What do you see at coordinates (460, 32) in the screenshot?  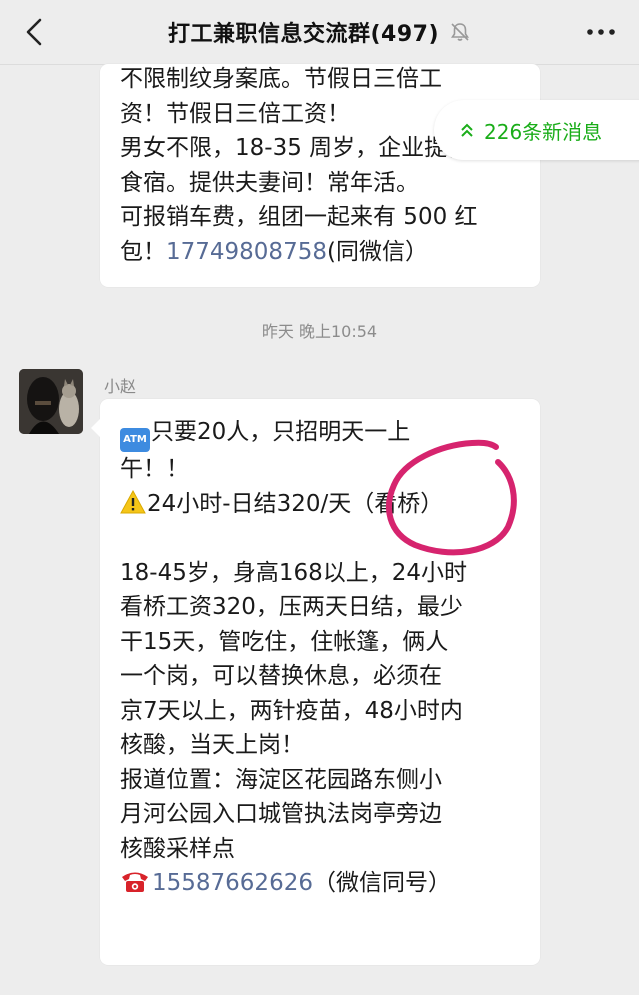 I see `bell-muted-icon` at bounding box center [460, 32].